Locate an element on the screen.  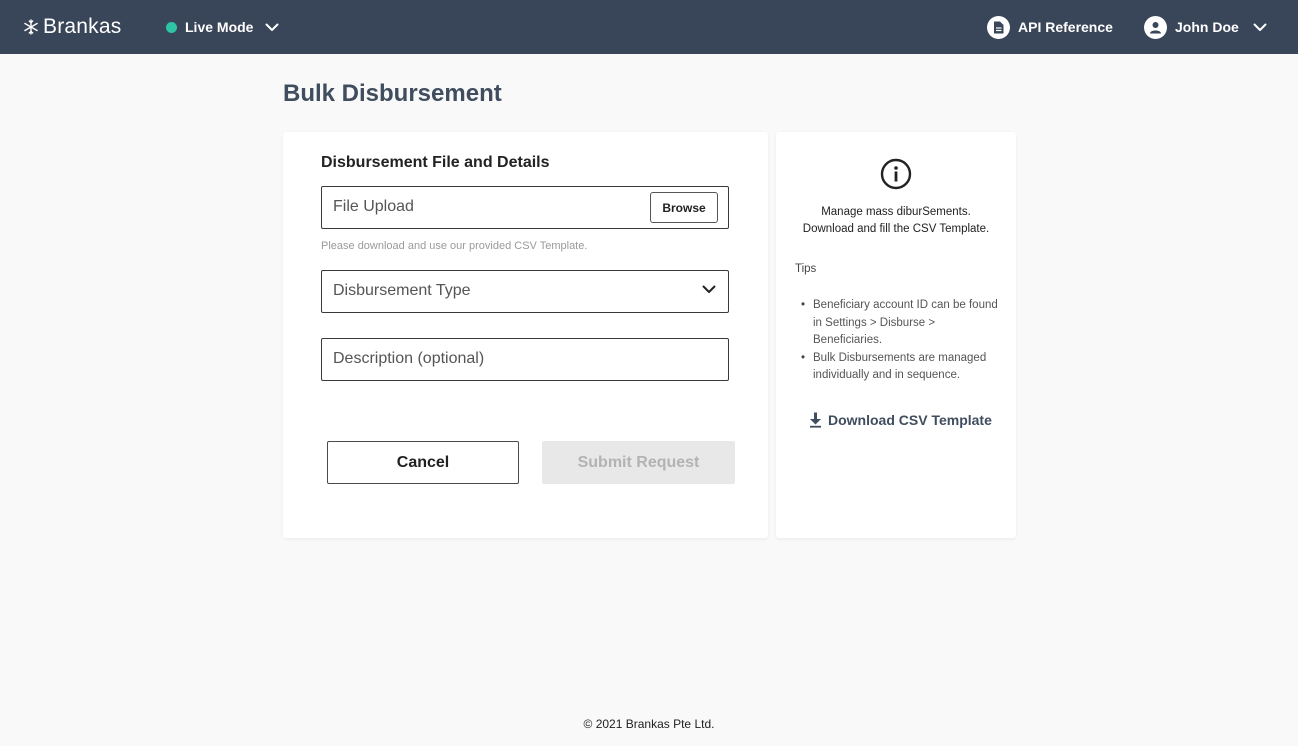
live-status-dot is located at coordinates (171, 27).